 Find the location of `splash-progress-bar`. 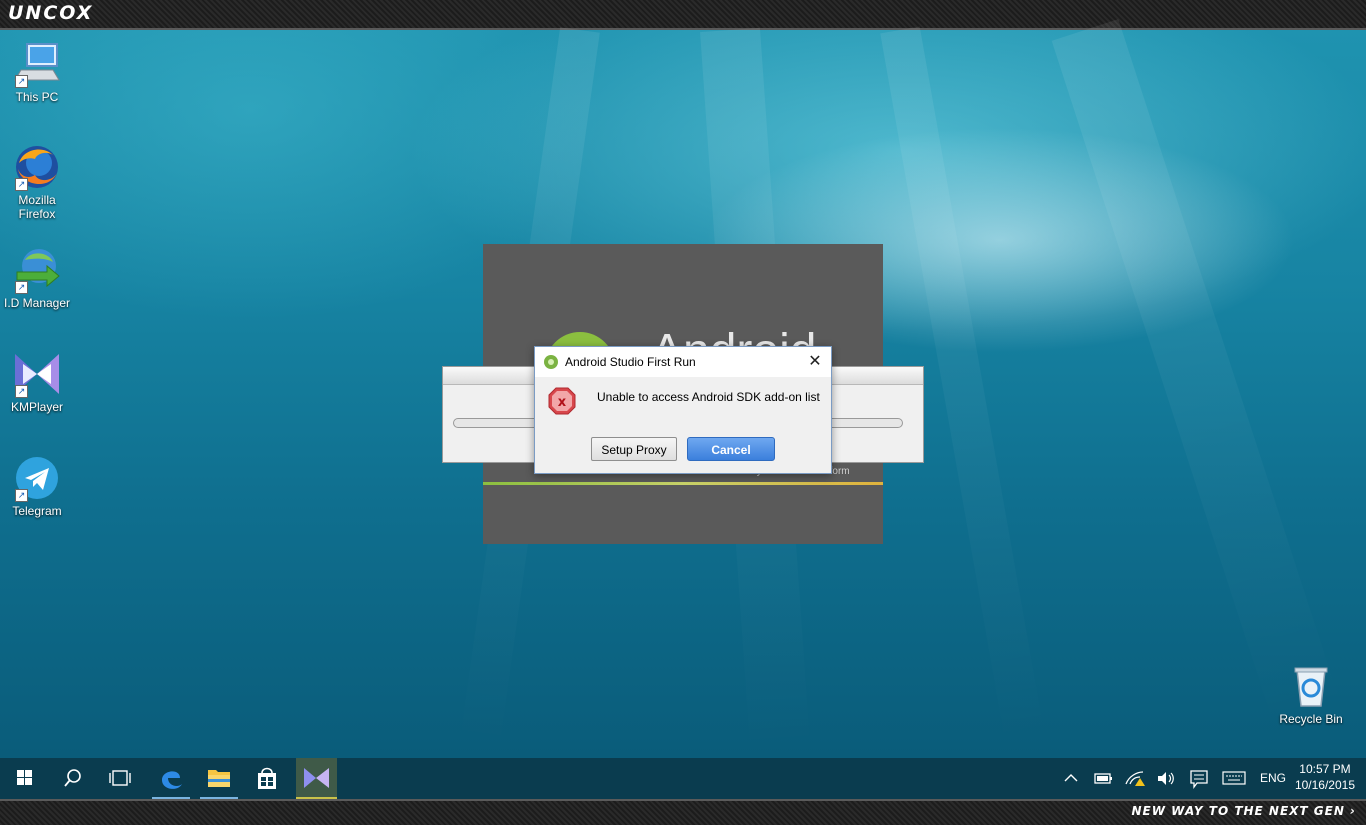

splash-progress-bar is located at coordinates (683, 483).